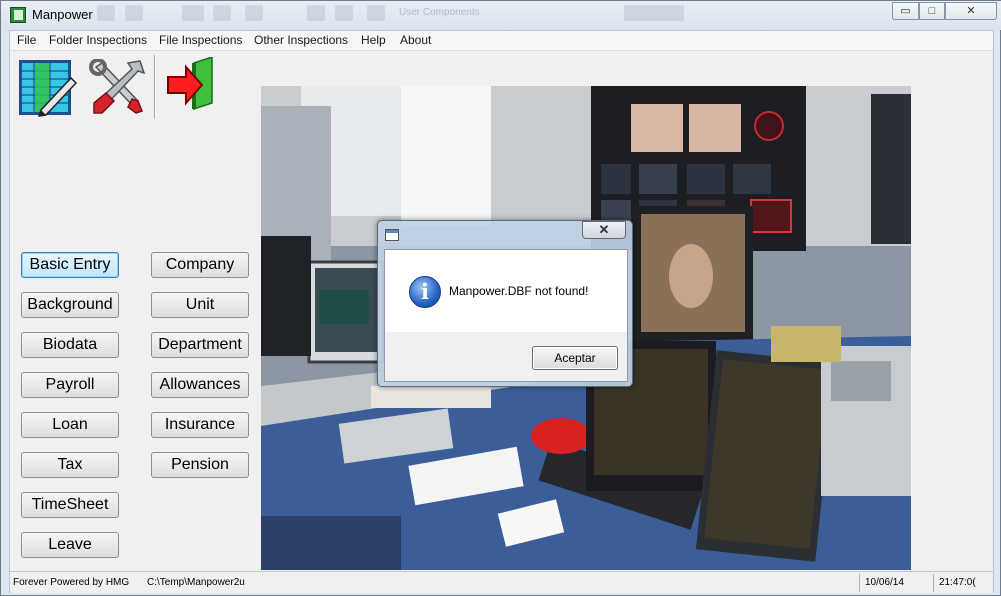 Image resolution: width=1001 pixels, height=596 pixels. What do you see at coordinates (200, 40) in the screenshot?
I see `menu-file-inspections: File Inspections` at bounding box center [200, 40].